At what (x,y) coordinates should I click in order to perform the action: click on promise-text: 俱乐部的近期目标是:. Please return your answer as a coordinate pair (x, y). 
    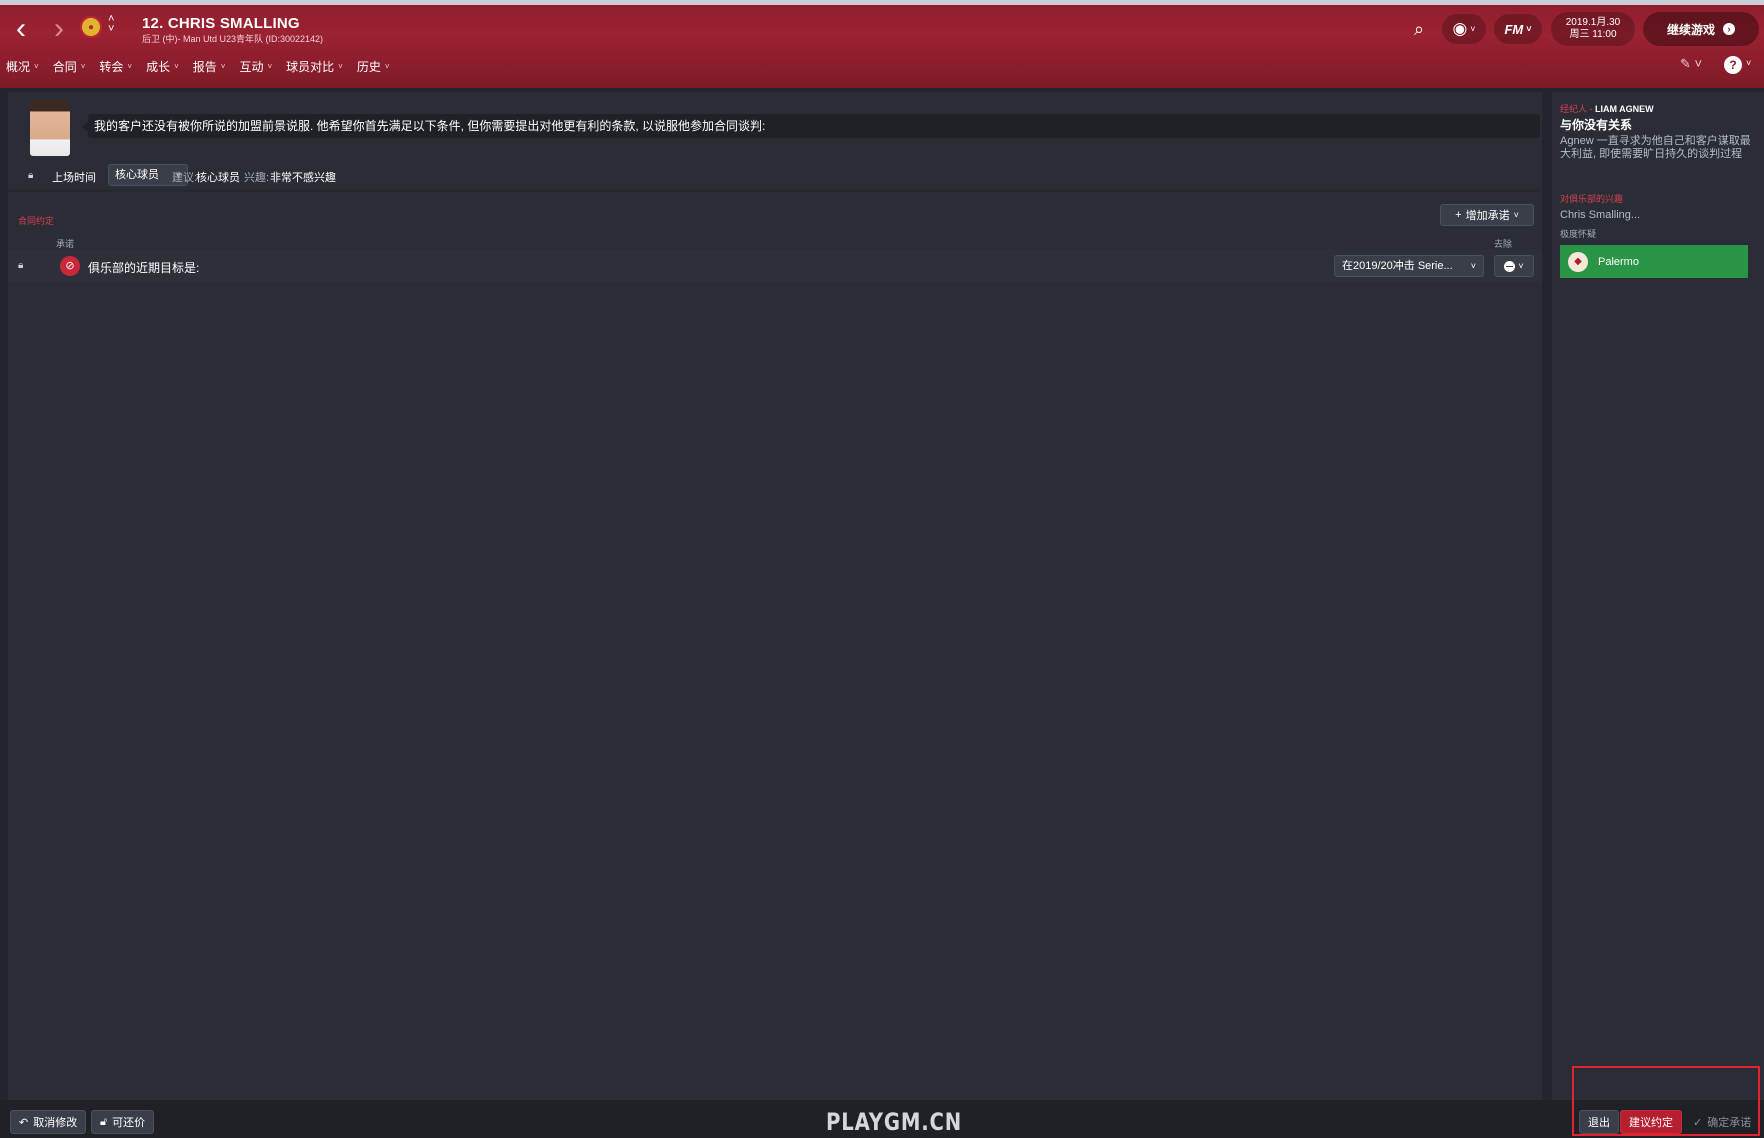
    Looking at the image, I should click on (144, 268).